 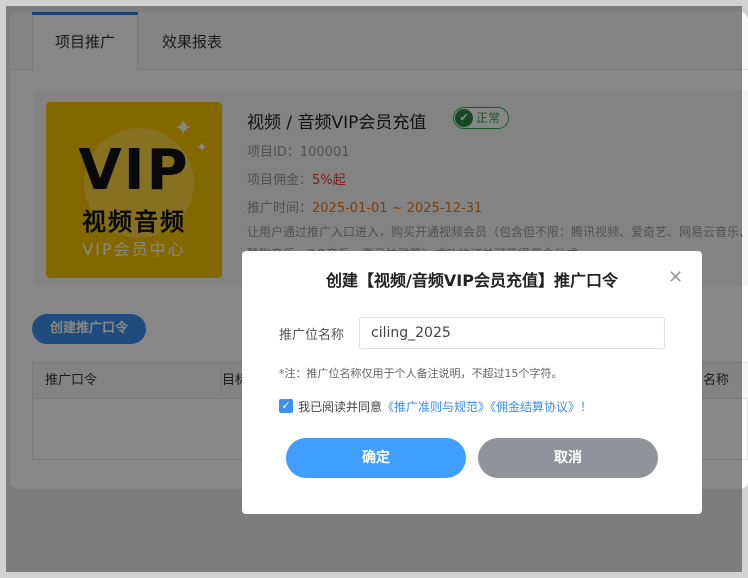 I want to click on position-name-label: 推广位名称, so click(x=312, y=335).